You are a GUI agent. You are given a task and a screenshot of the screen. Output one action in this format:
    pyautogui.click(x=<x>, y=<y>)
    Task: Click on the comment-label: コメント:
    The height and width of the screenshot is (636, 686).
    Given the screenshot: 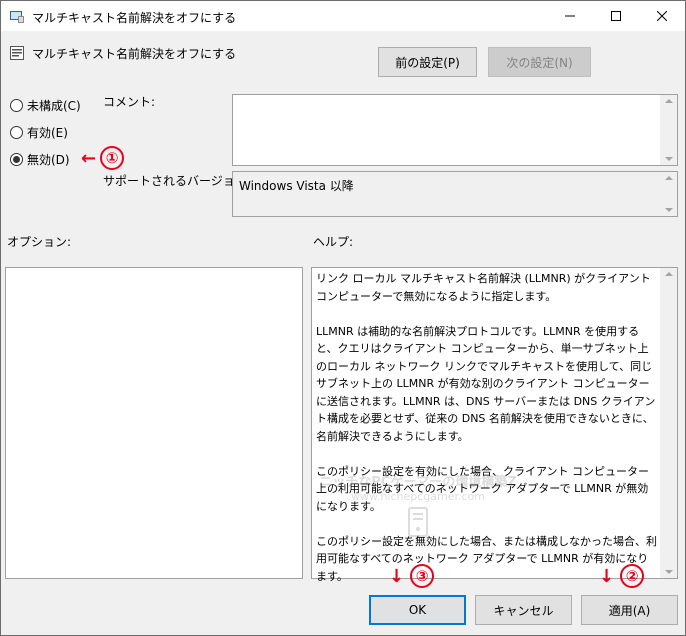 What is the action you would take?
    pyautogui.click(x=129, y=102)
    